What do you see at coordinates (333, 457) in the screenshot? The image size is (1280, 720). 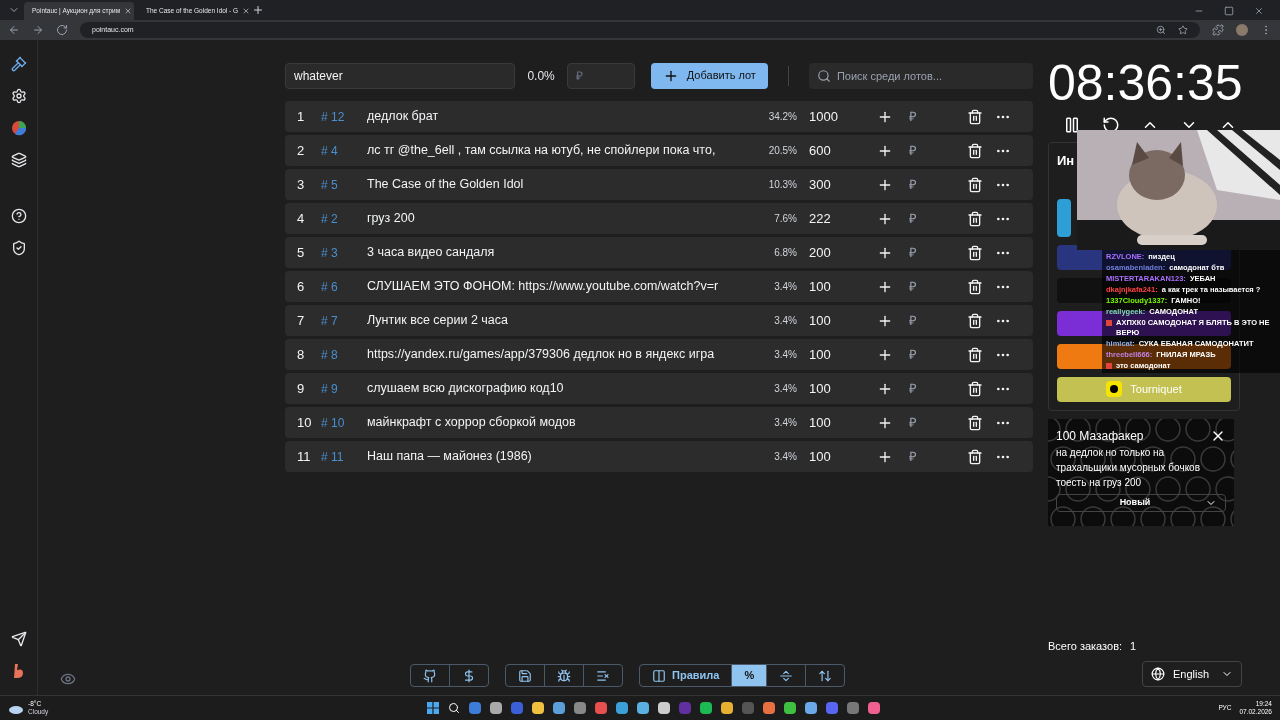 I see `lot-id: # 11` at bounding box center [333, 457].